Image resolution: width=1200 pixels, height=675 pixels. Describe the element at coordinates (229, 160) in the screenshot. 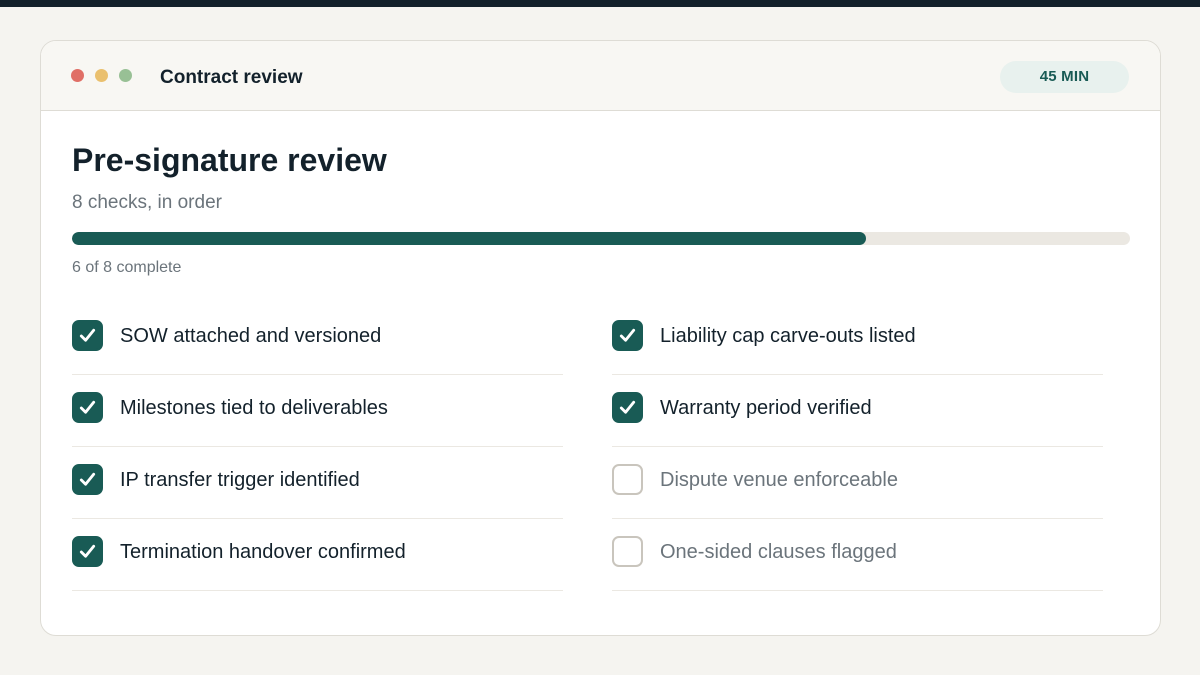

I see `page-title: Pre-signature review` at that location.